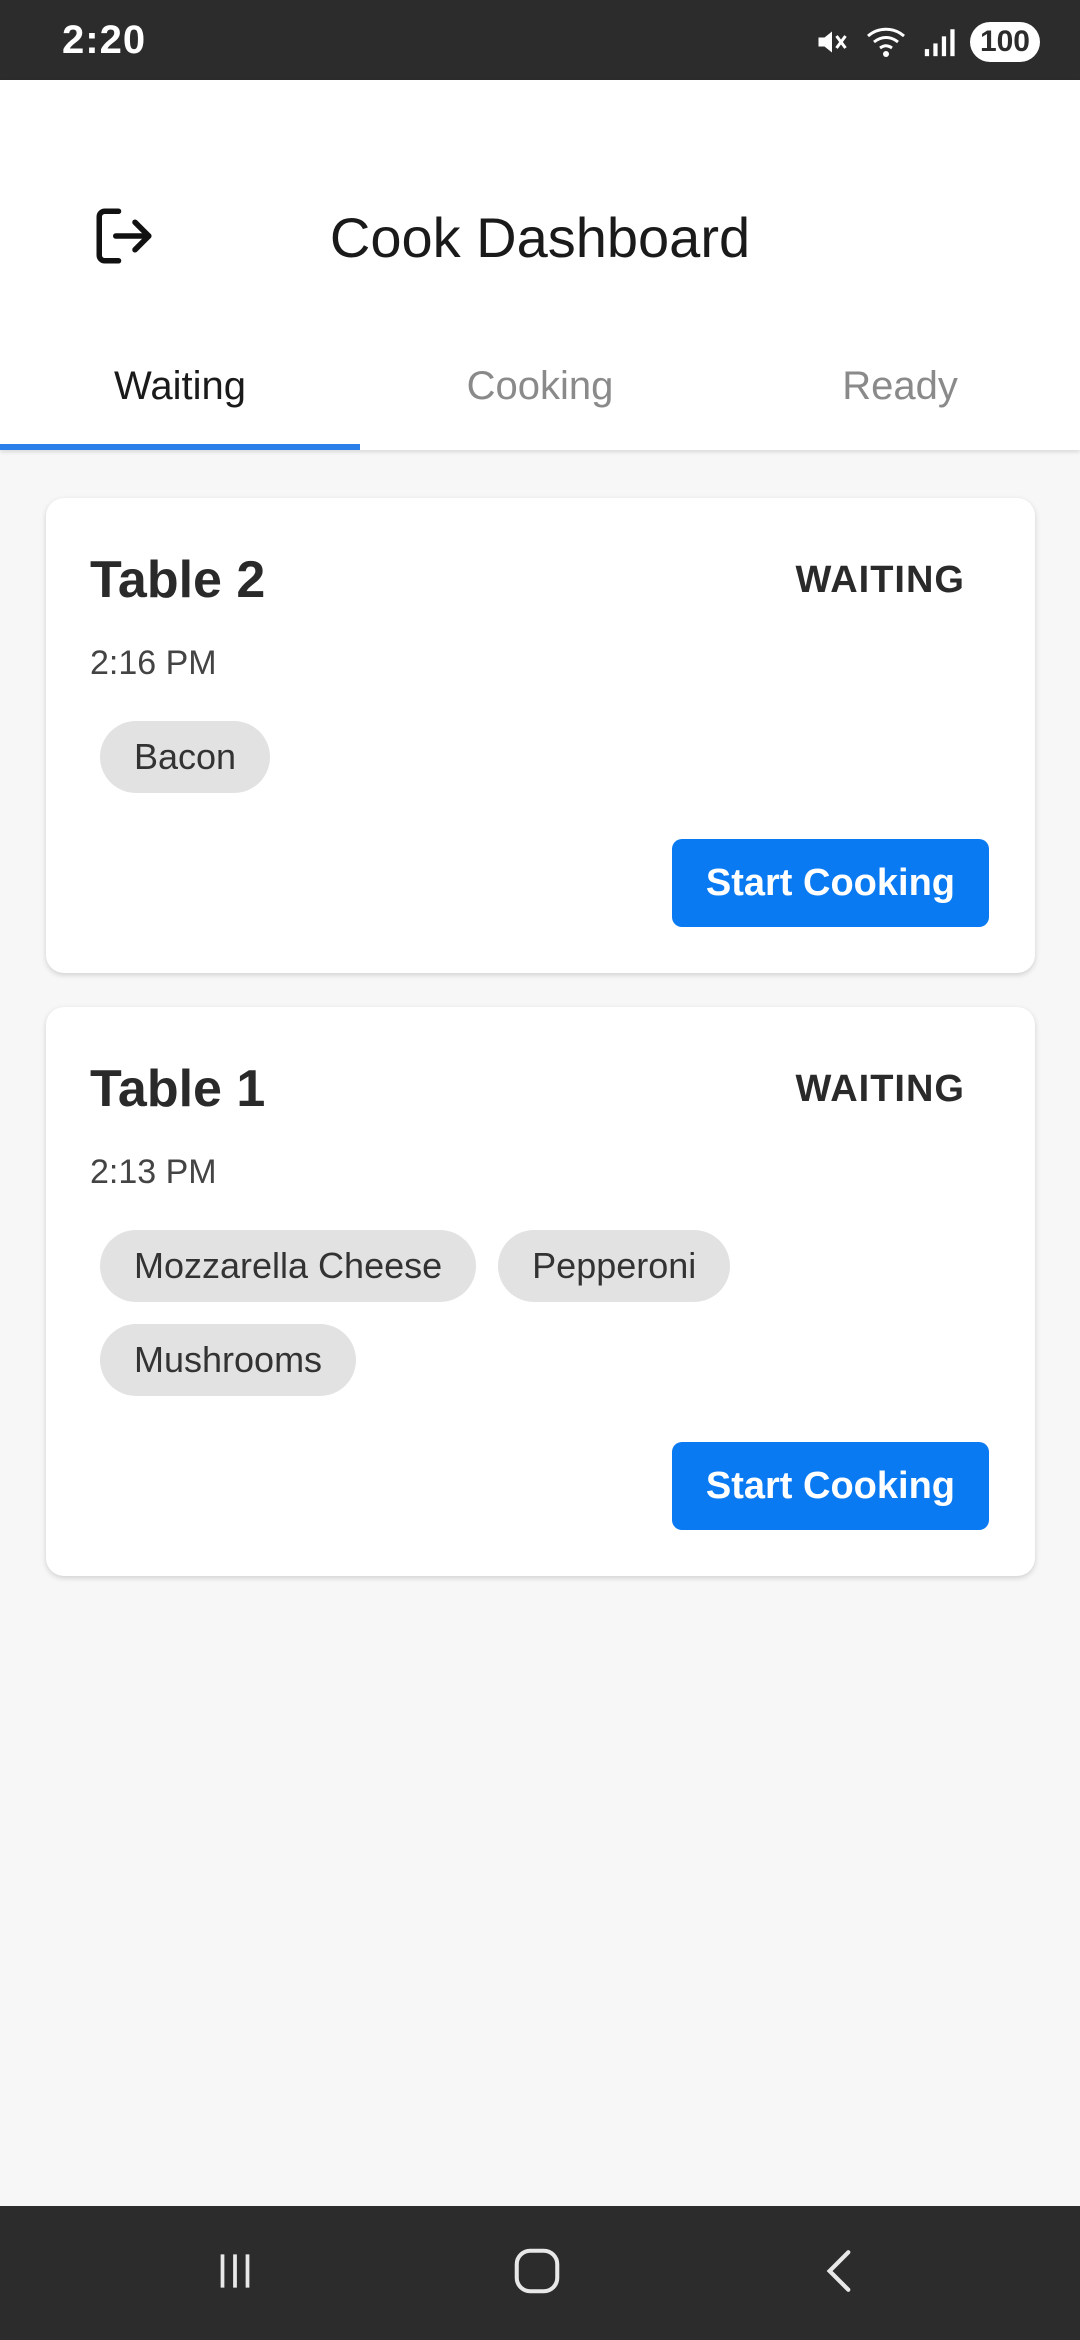 This screenshot has width=1080, height=2340. I want to click on recent-apps-icon, so click(235, 2273).